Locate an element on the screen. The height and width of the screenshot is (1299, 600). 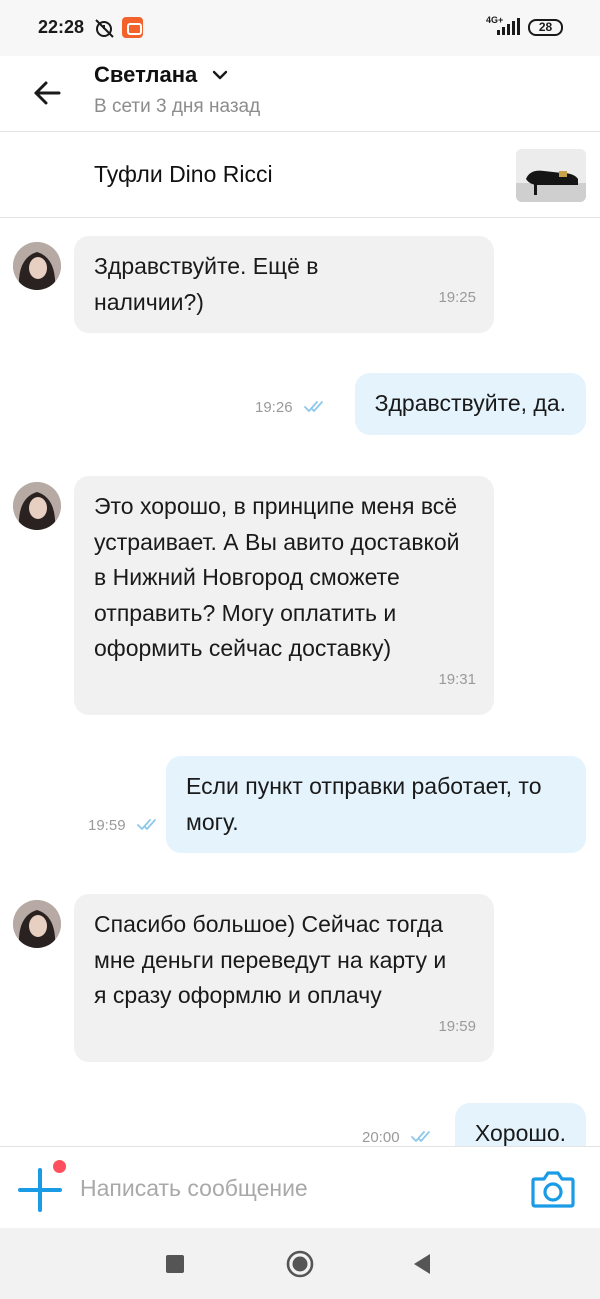
plus-icon is located at coordinates (40, 1190).